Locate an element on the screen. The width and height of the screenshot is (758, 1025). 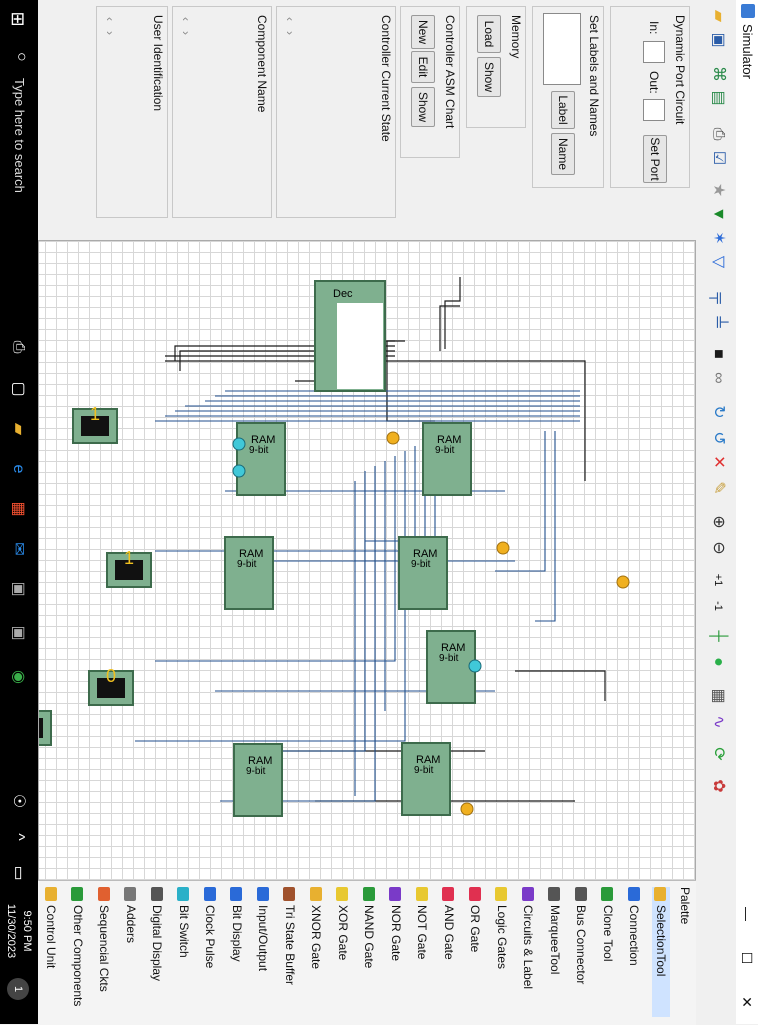
close-button: ✕ is located at coordinates (747, 1002).